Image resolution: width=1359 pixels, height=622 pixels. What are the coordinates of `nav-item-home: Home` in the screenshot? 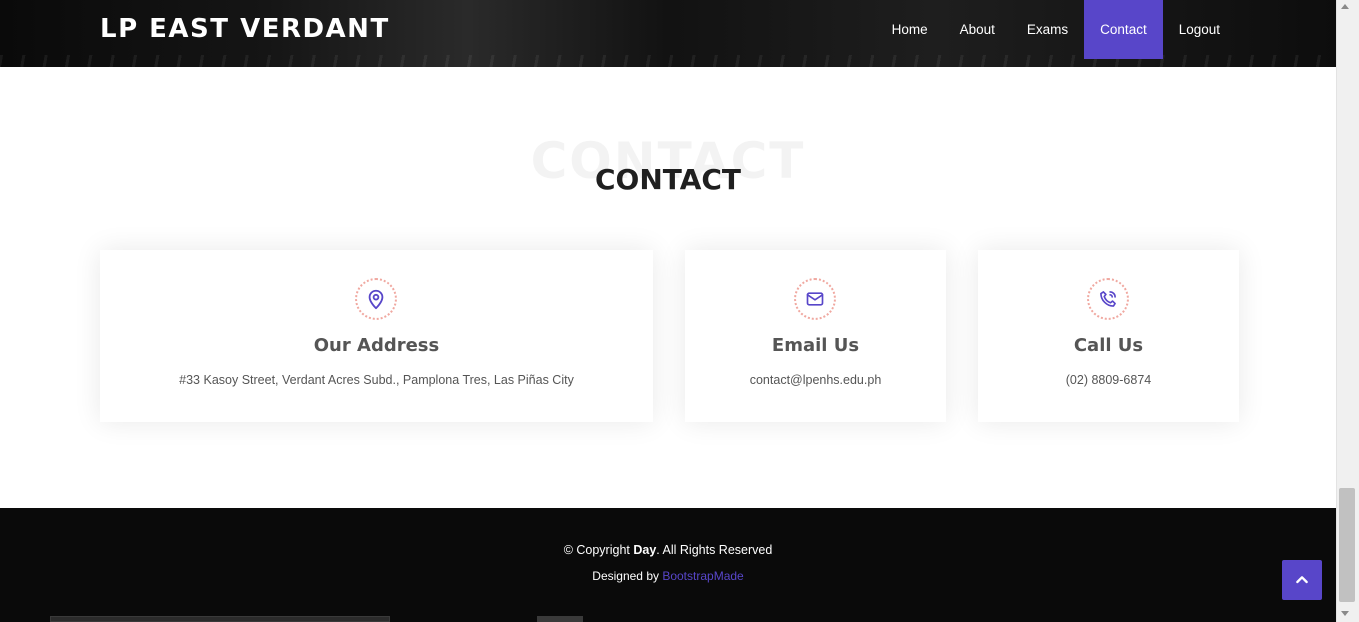 It's located at (910, 29).